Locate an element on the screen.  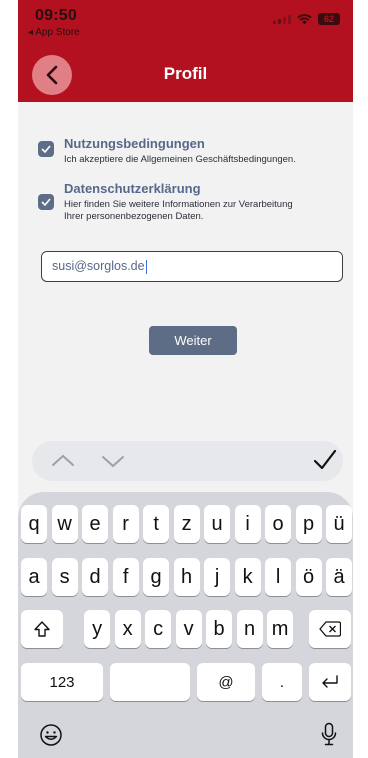
text-caret is located at coordinates (146, 266).